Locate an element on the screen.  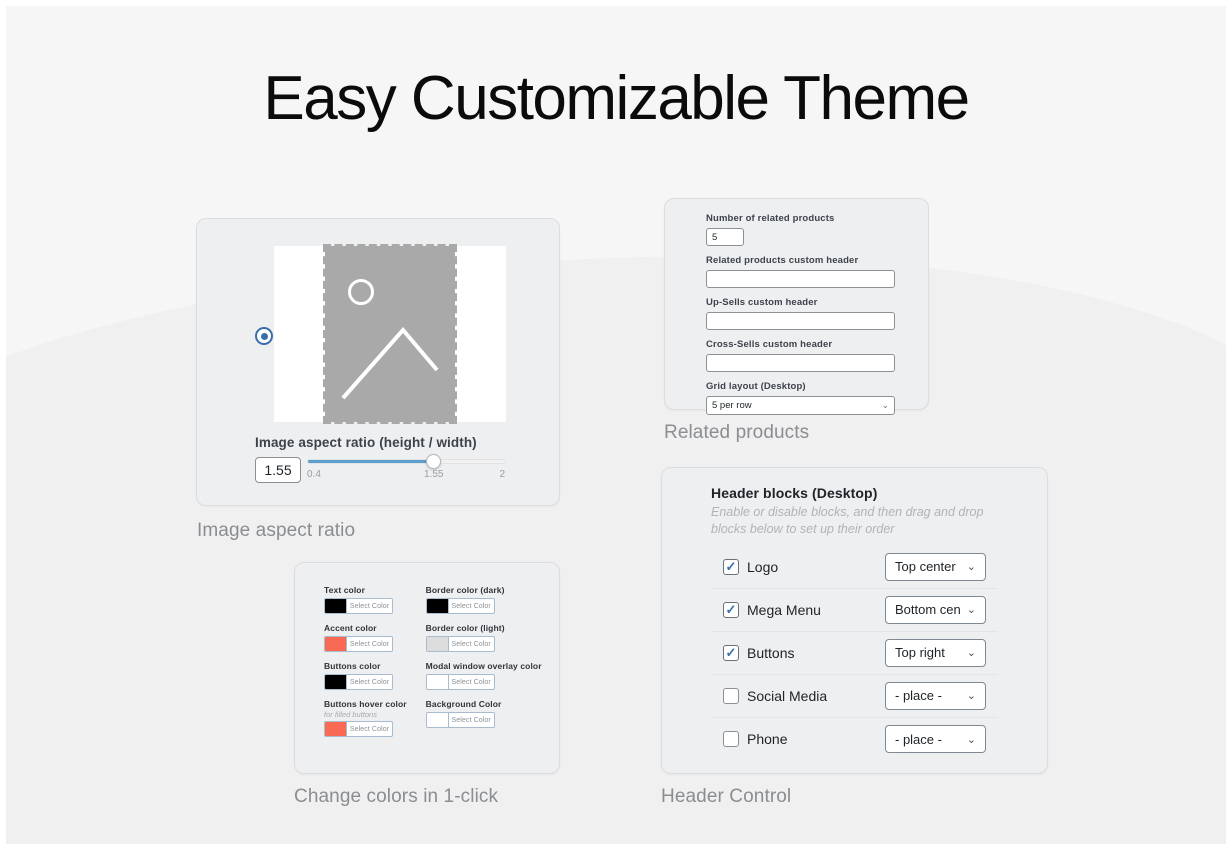
header-block-placement-value: Top right is located at coordinates (920, 653).